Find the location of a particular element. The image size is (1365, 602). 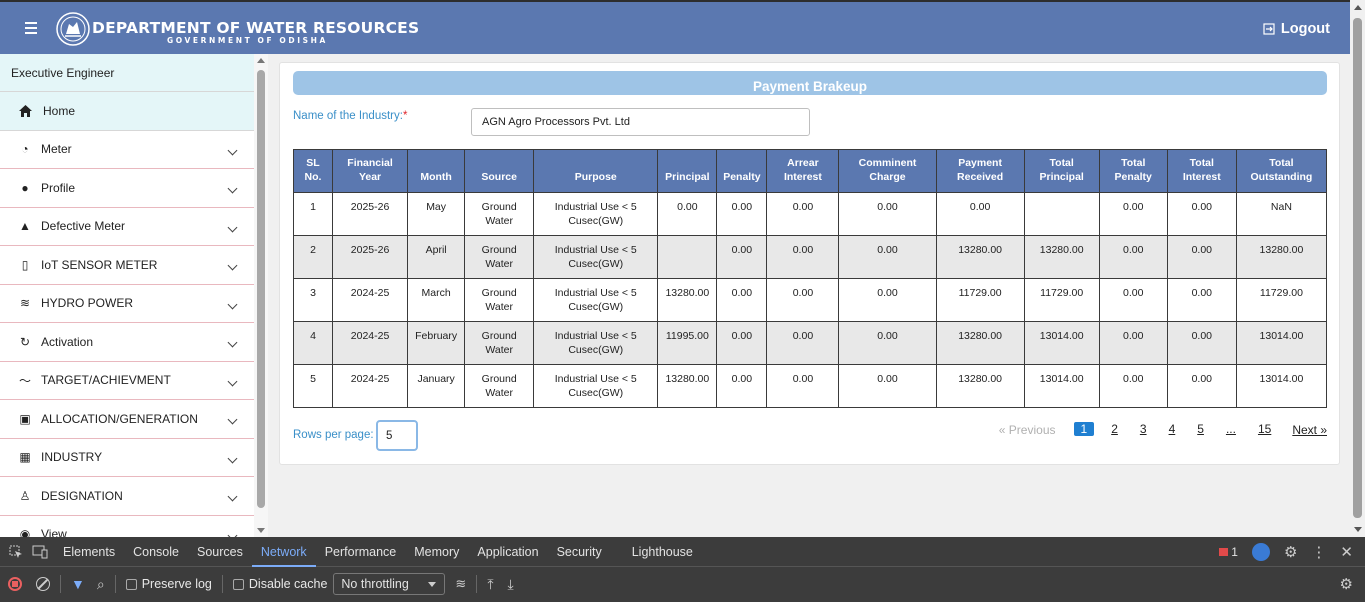

refresh-icon: ↻ is located at coordinates (25, 341).